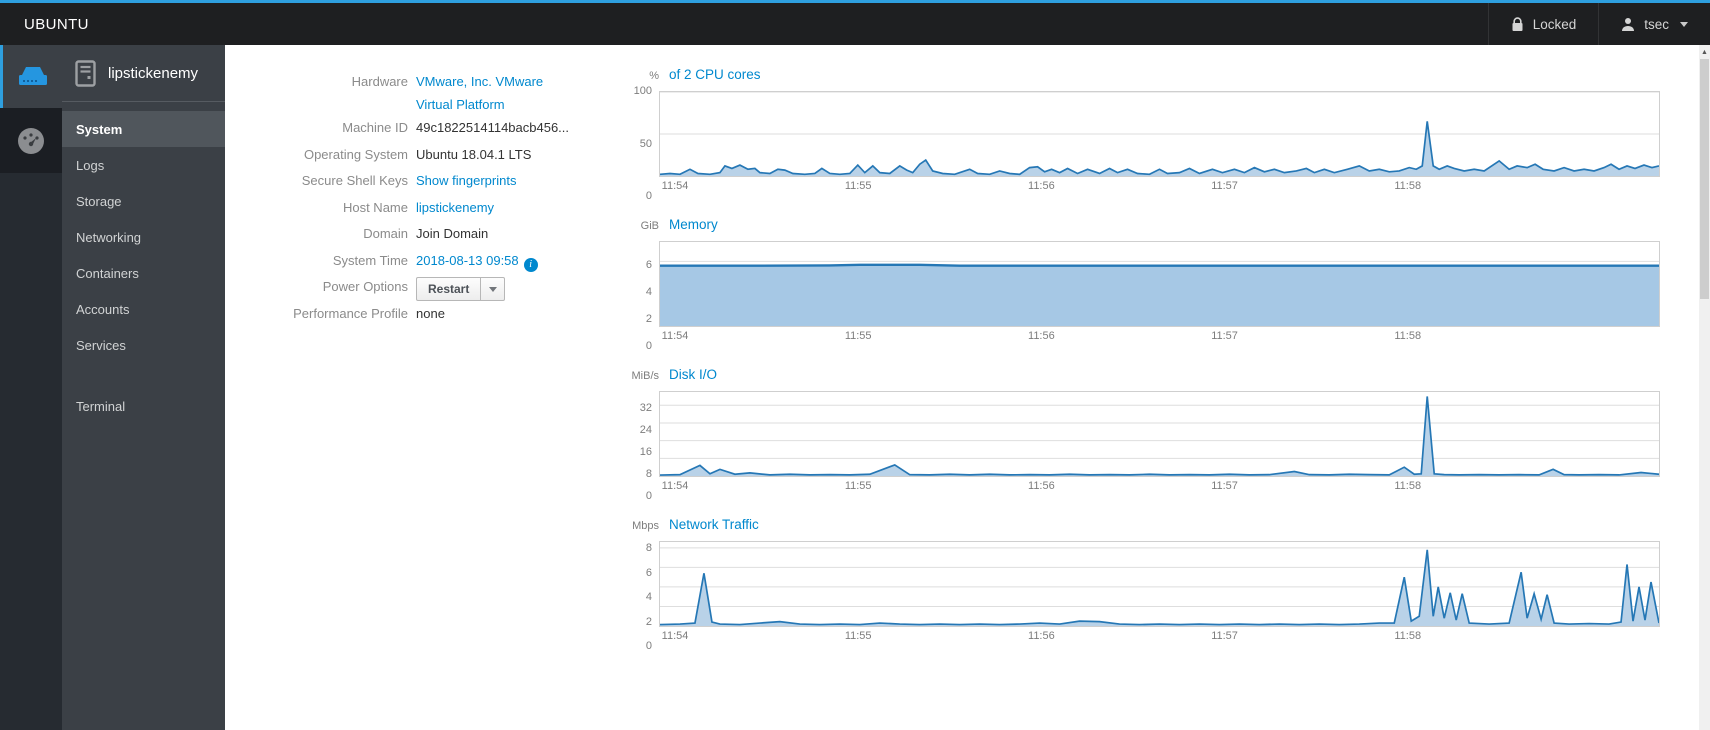 Image resolution: width=1710 pixels, height=730 pixels. Describe the element at coordinates (645, 407) in the screenshot. I see `y-tick-label: 32` at that location.